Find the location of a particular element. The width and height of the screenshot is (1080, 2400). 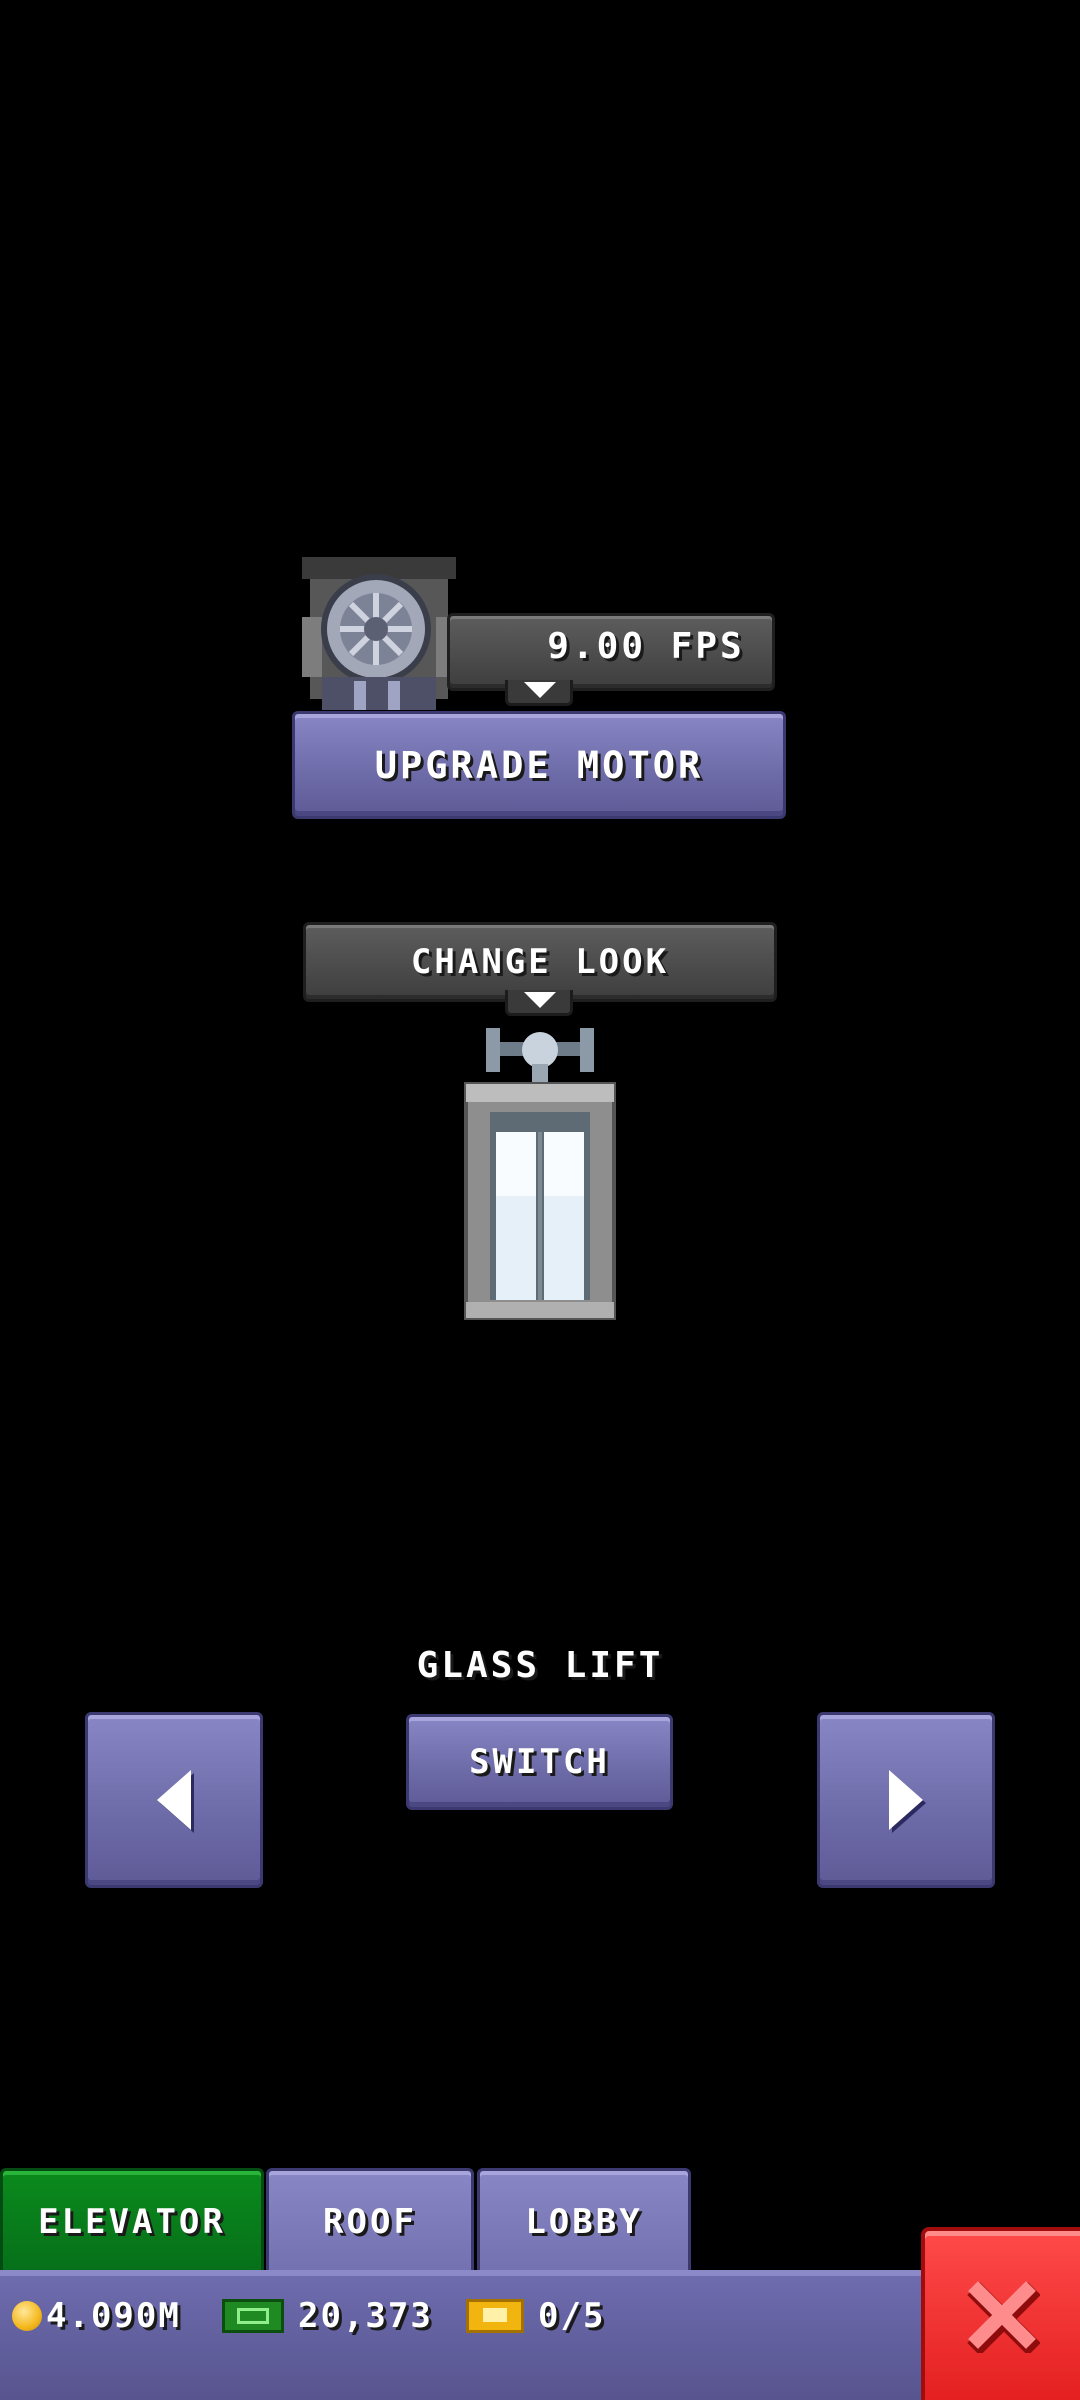

previous-look-button is located at coordinates (174, 1800).